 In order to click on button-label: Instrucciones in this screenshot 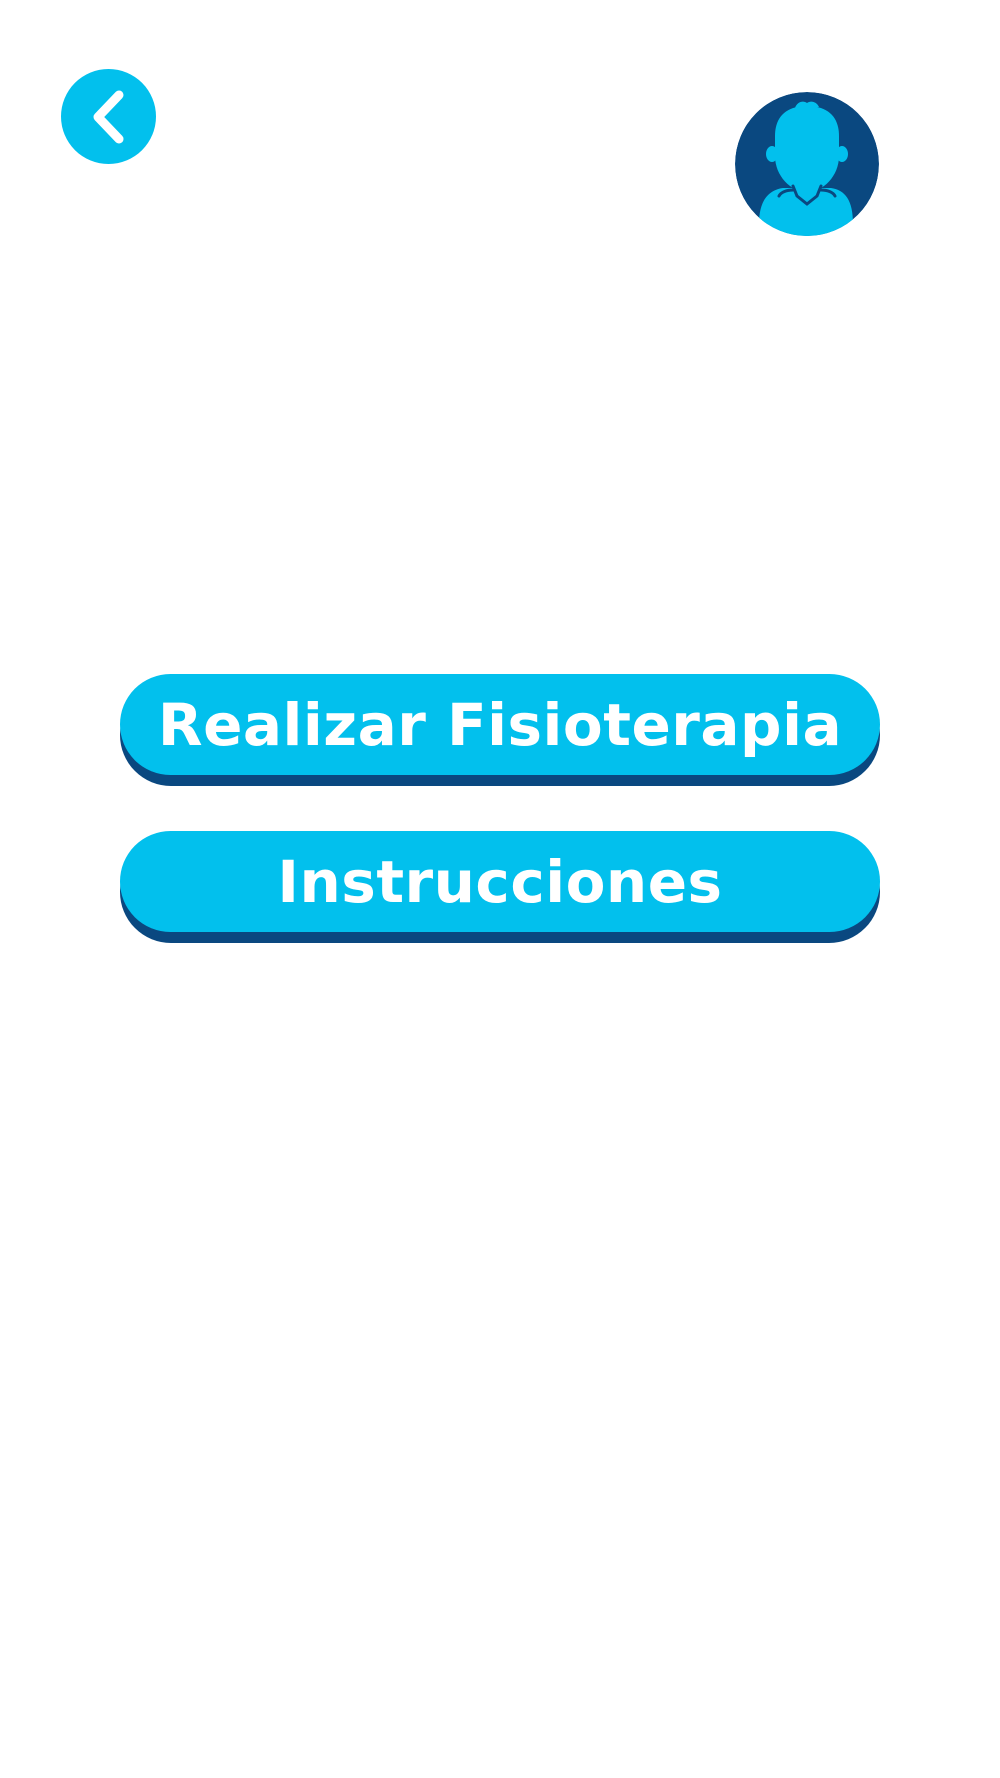, I will do `click(500, 881)`.